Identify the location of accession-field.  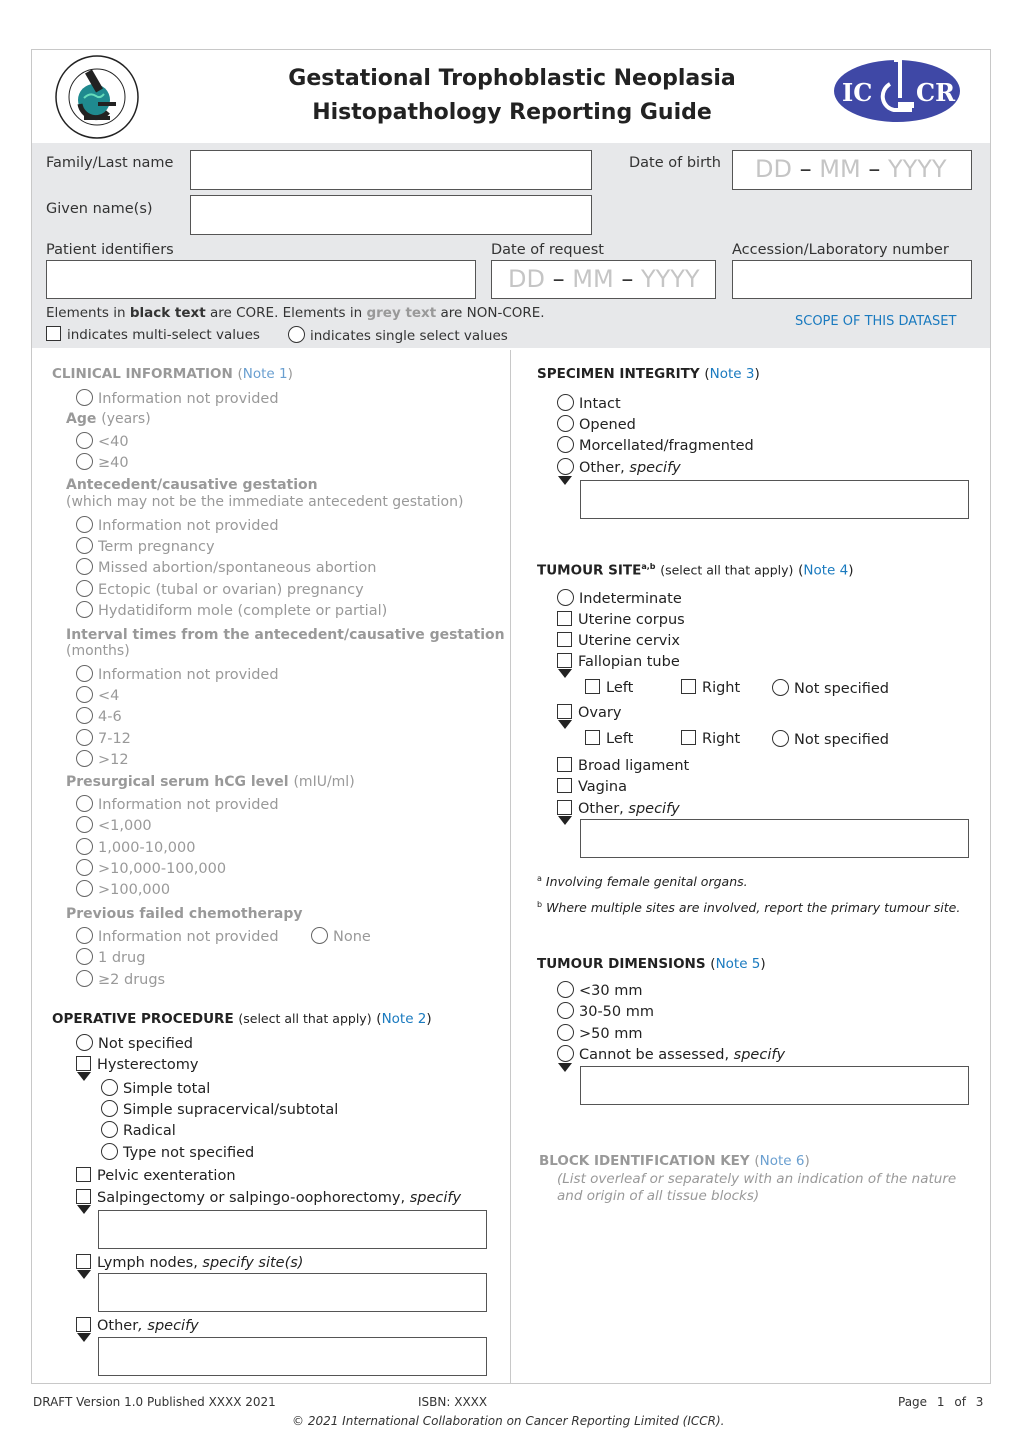
(852, 279).